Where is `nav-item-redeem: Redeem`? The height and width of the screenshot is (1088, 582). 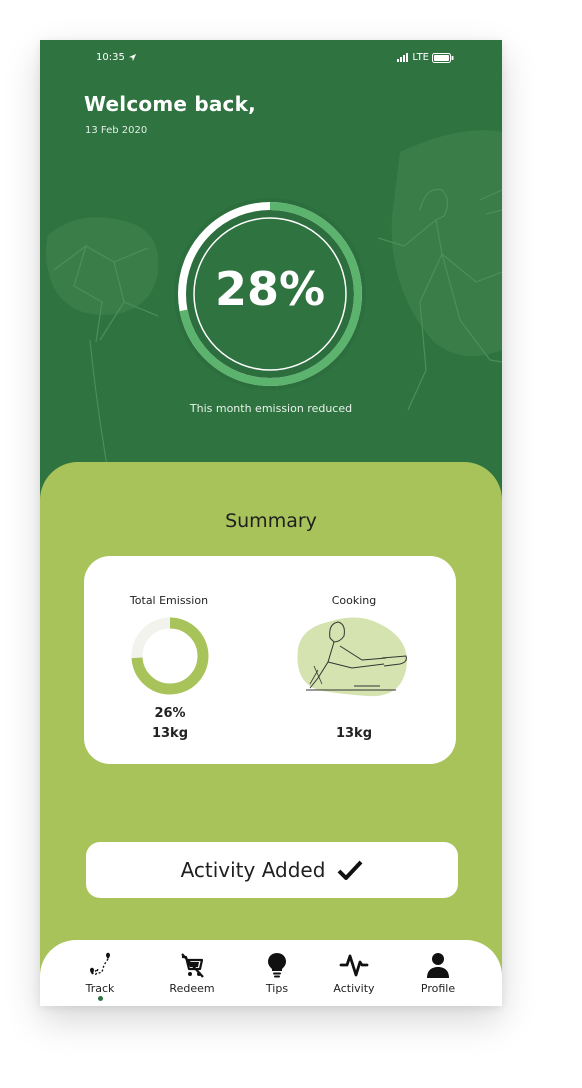 nav-item-redeem: Redeem is located at coordinates (192, 978).